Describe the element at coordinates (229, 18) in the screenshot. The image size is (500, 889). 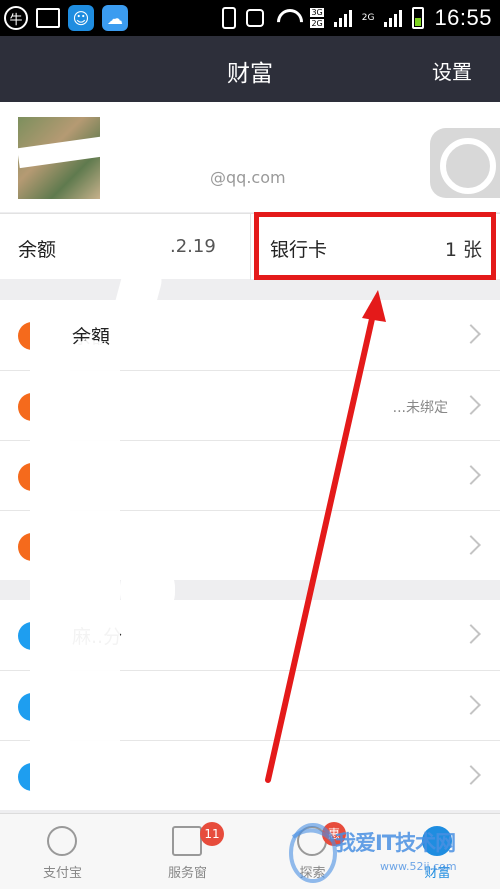
I see `vibrate-icon` at that location.